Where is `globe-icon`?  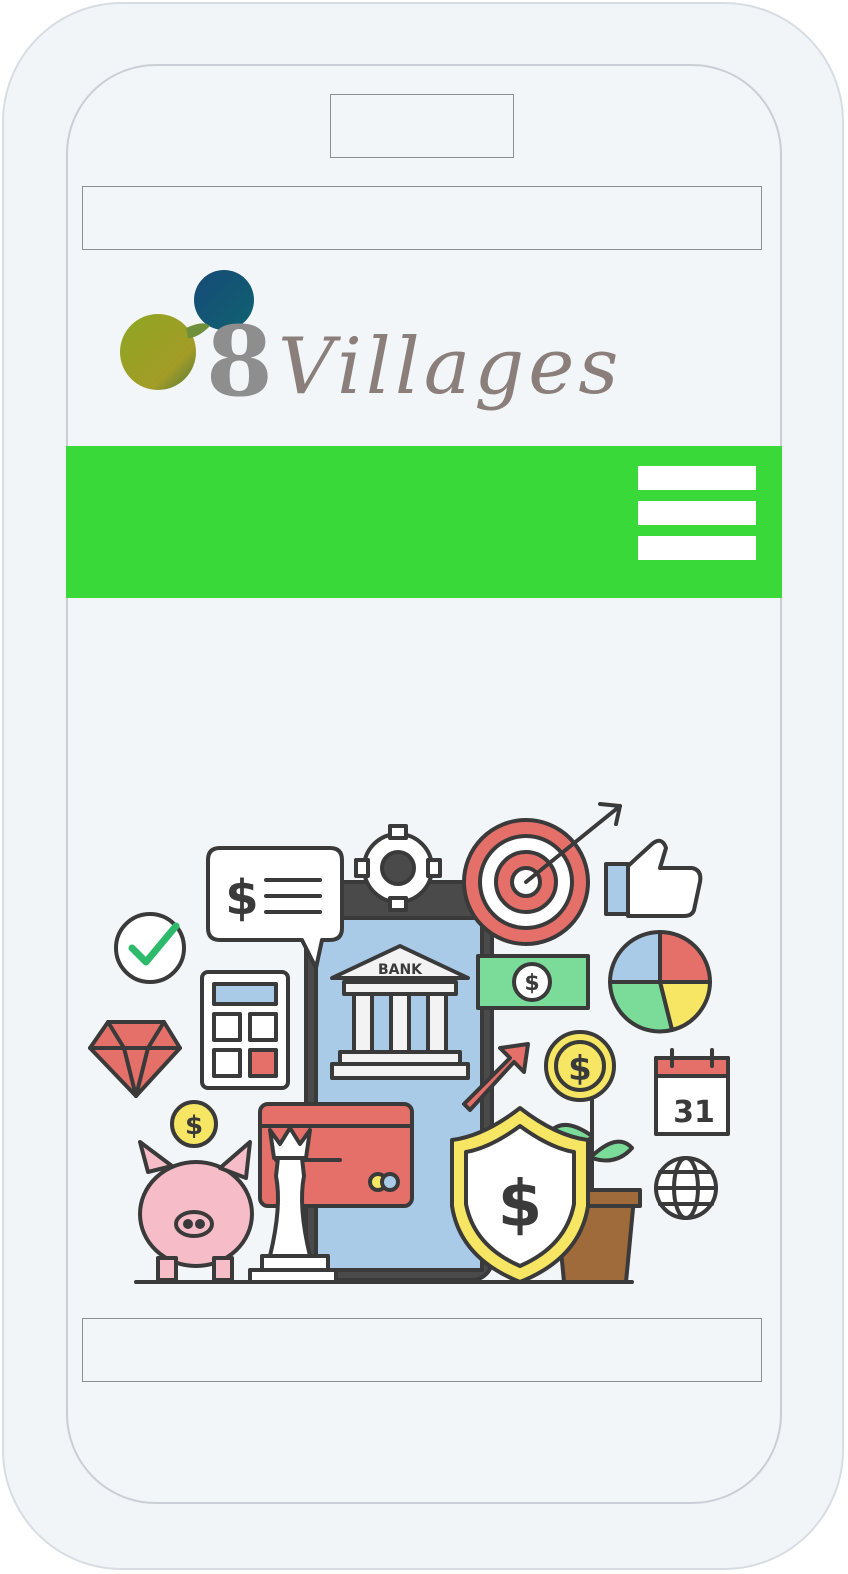 globe-icon is located at coordinates (686, 1188).